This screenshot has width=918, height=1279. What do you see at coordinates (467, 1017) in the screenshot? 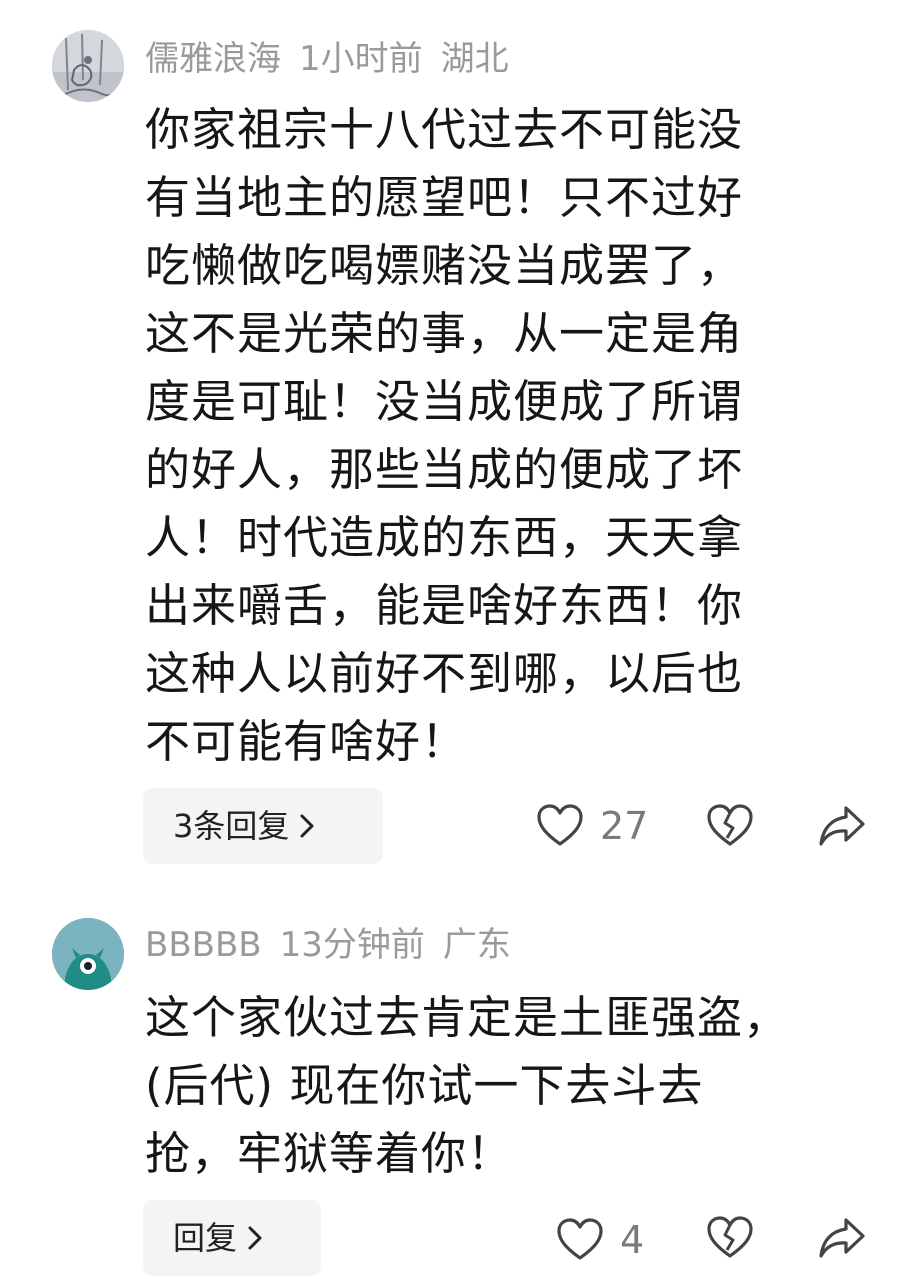
I see `comment-line: 这个家伙过去肯定是土匪强盗，` at bounding box center [467, 1017].